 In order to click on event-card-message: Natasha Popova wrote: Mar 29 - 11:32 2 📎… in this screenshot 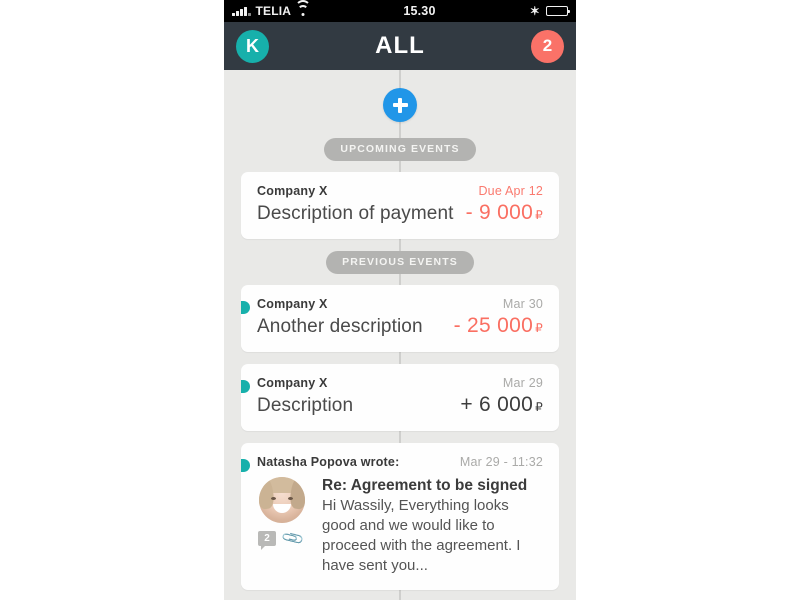, I will do `click(400, 516)`.